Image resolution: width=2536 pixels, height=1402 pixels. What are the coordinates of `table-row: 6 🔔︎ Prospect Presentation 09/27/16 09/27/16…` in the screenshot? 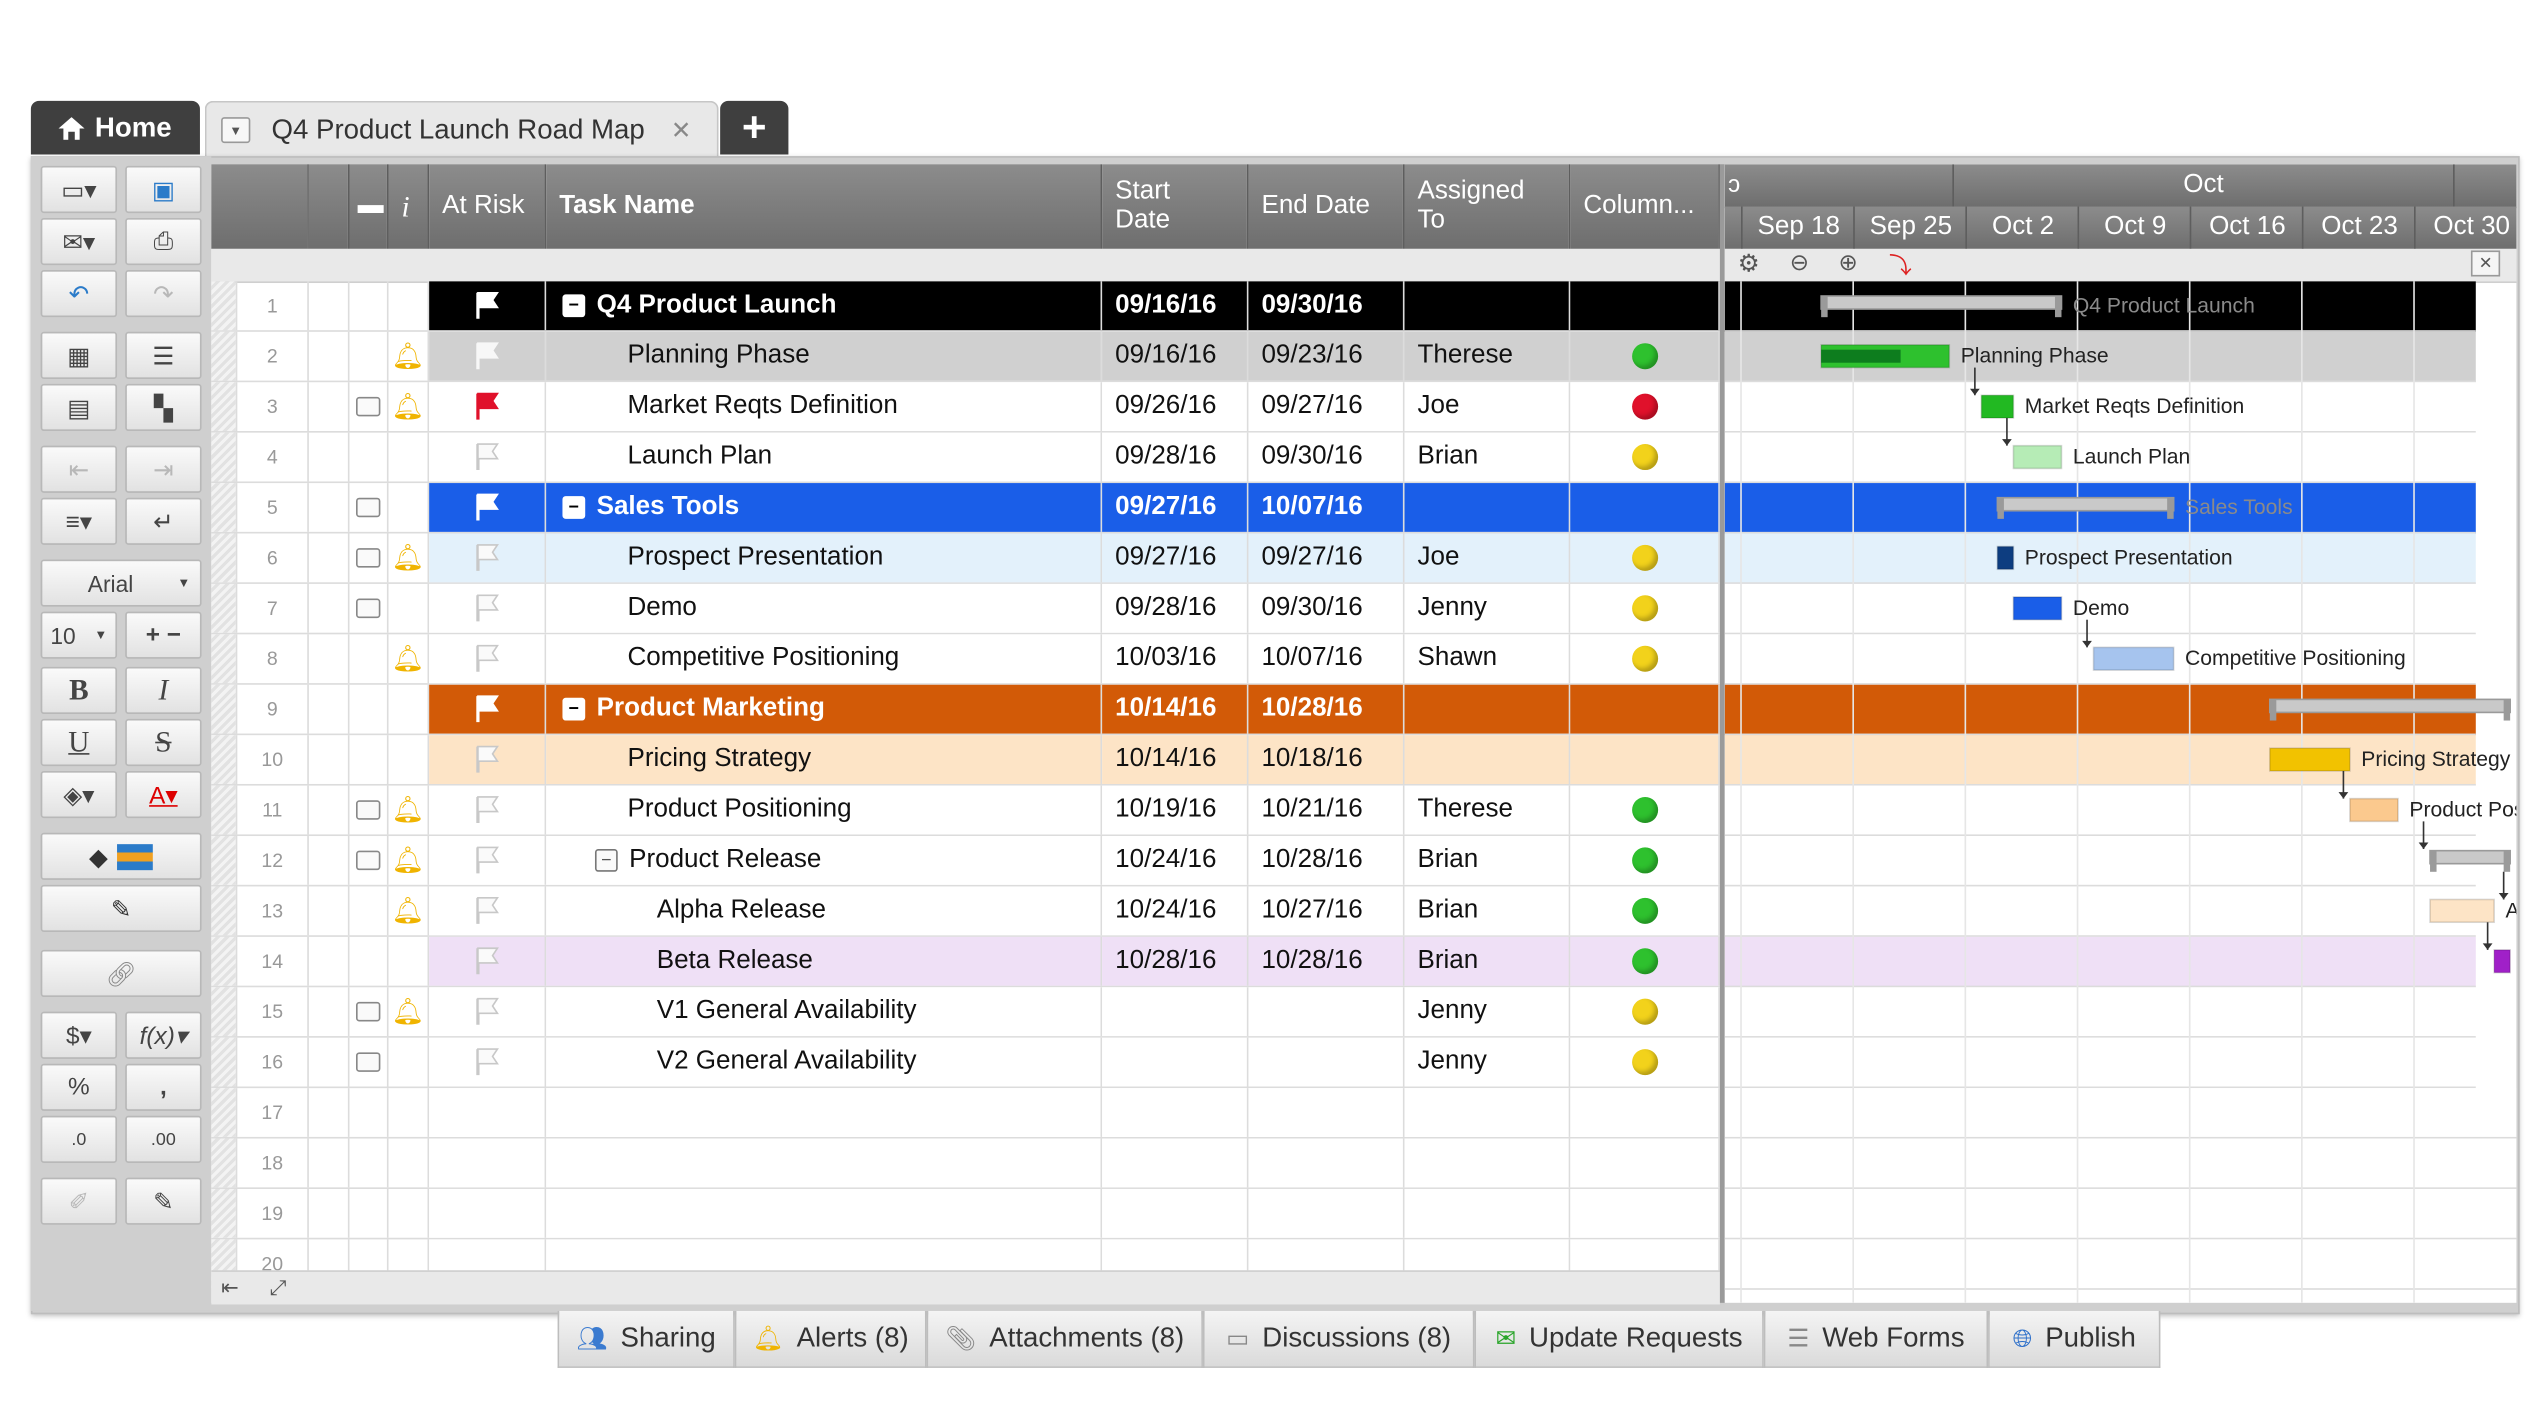 It's located at (965, 558).